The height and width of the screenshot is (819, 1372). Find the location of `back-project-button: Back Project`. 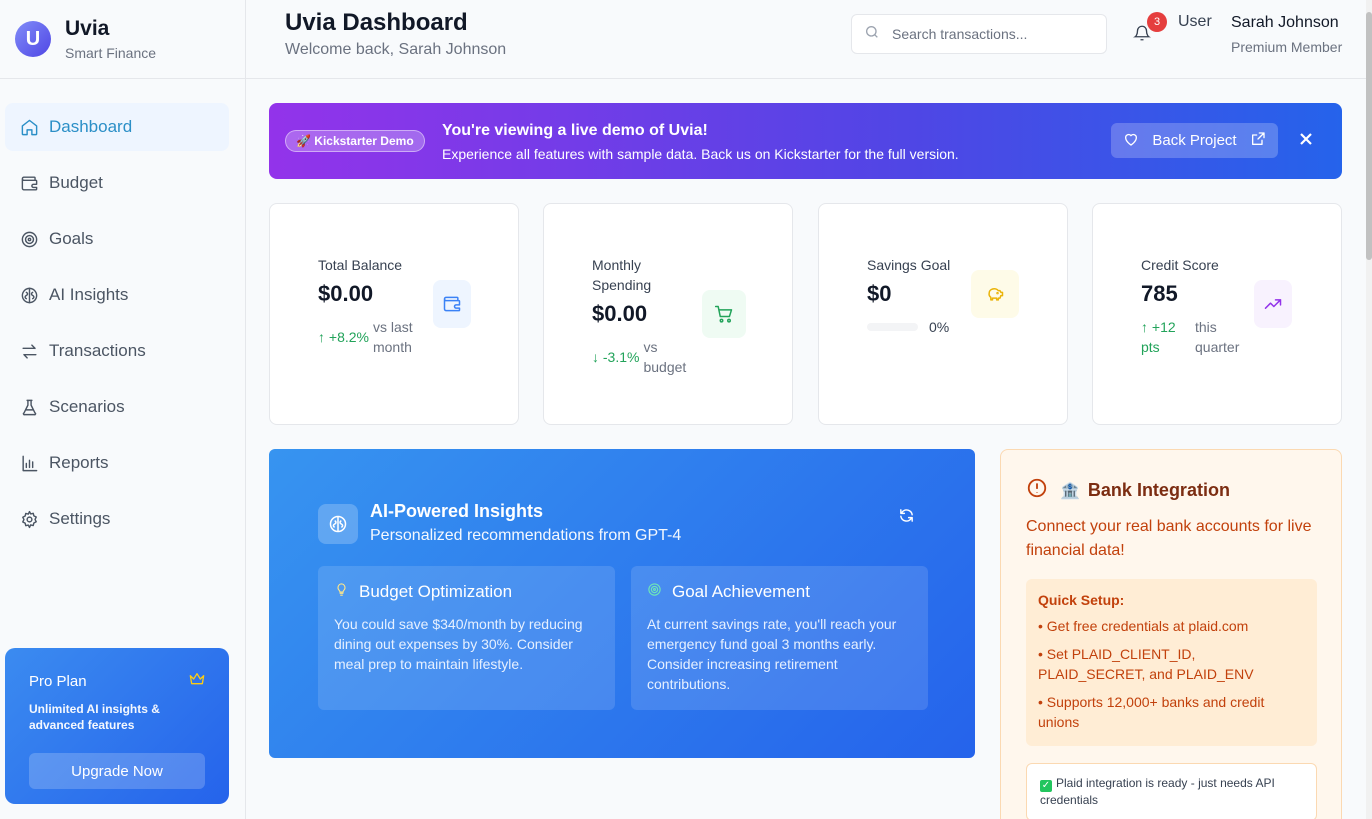

back-project-button: Back Project is located at coordinates (1194, 140).